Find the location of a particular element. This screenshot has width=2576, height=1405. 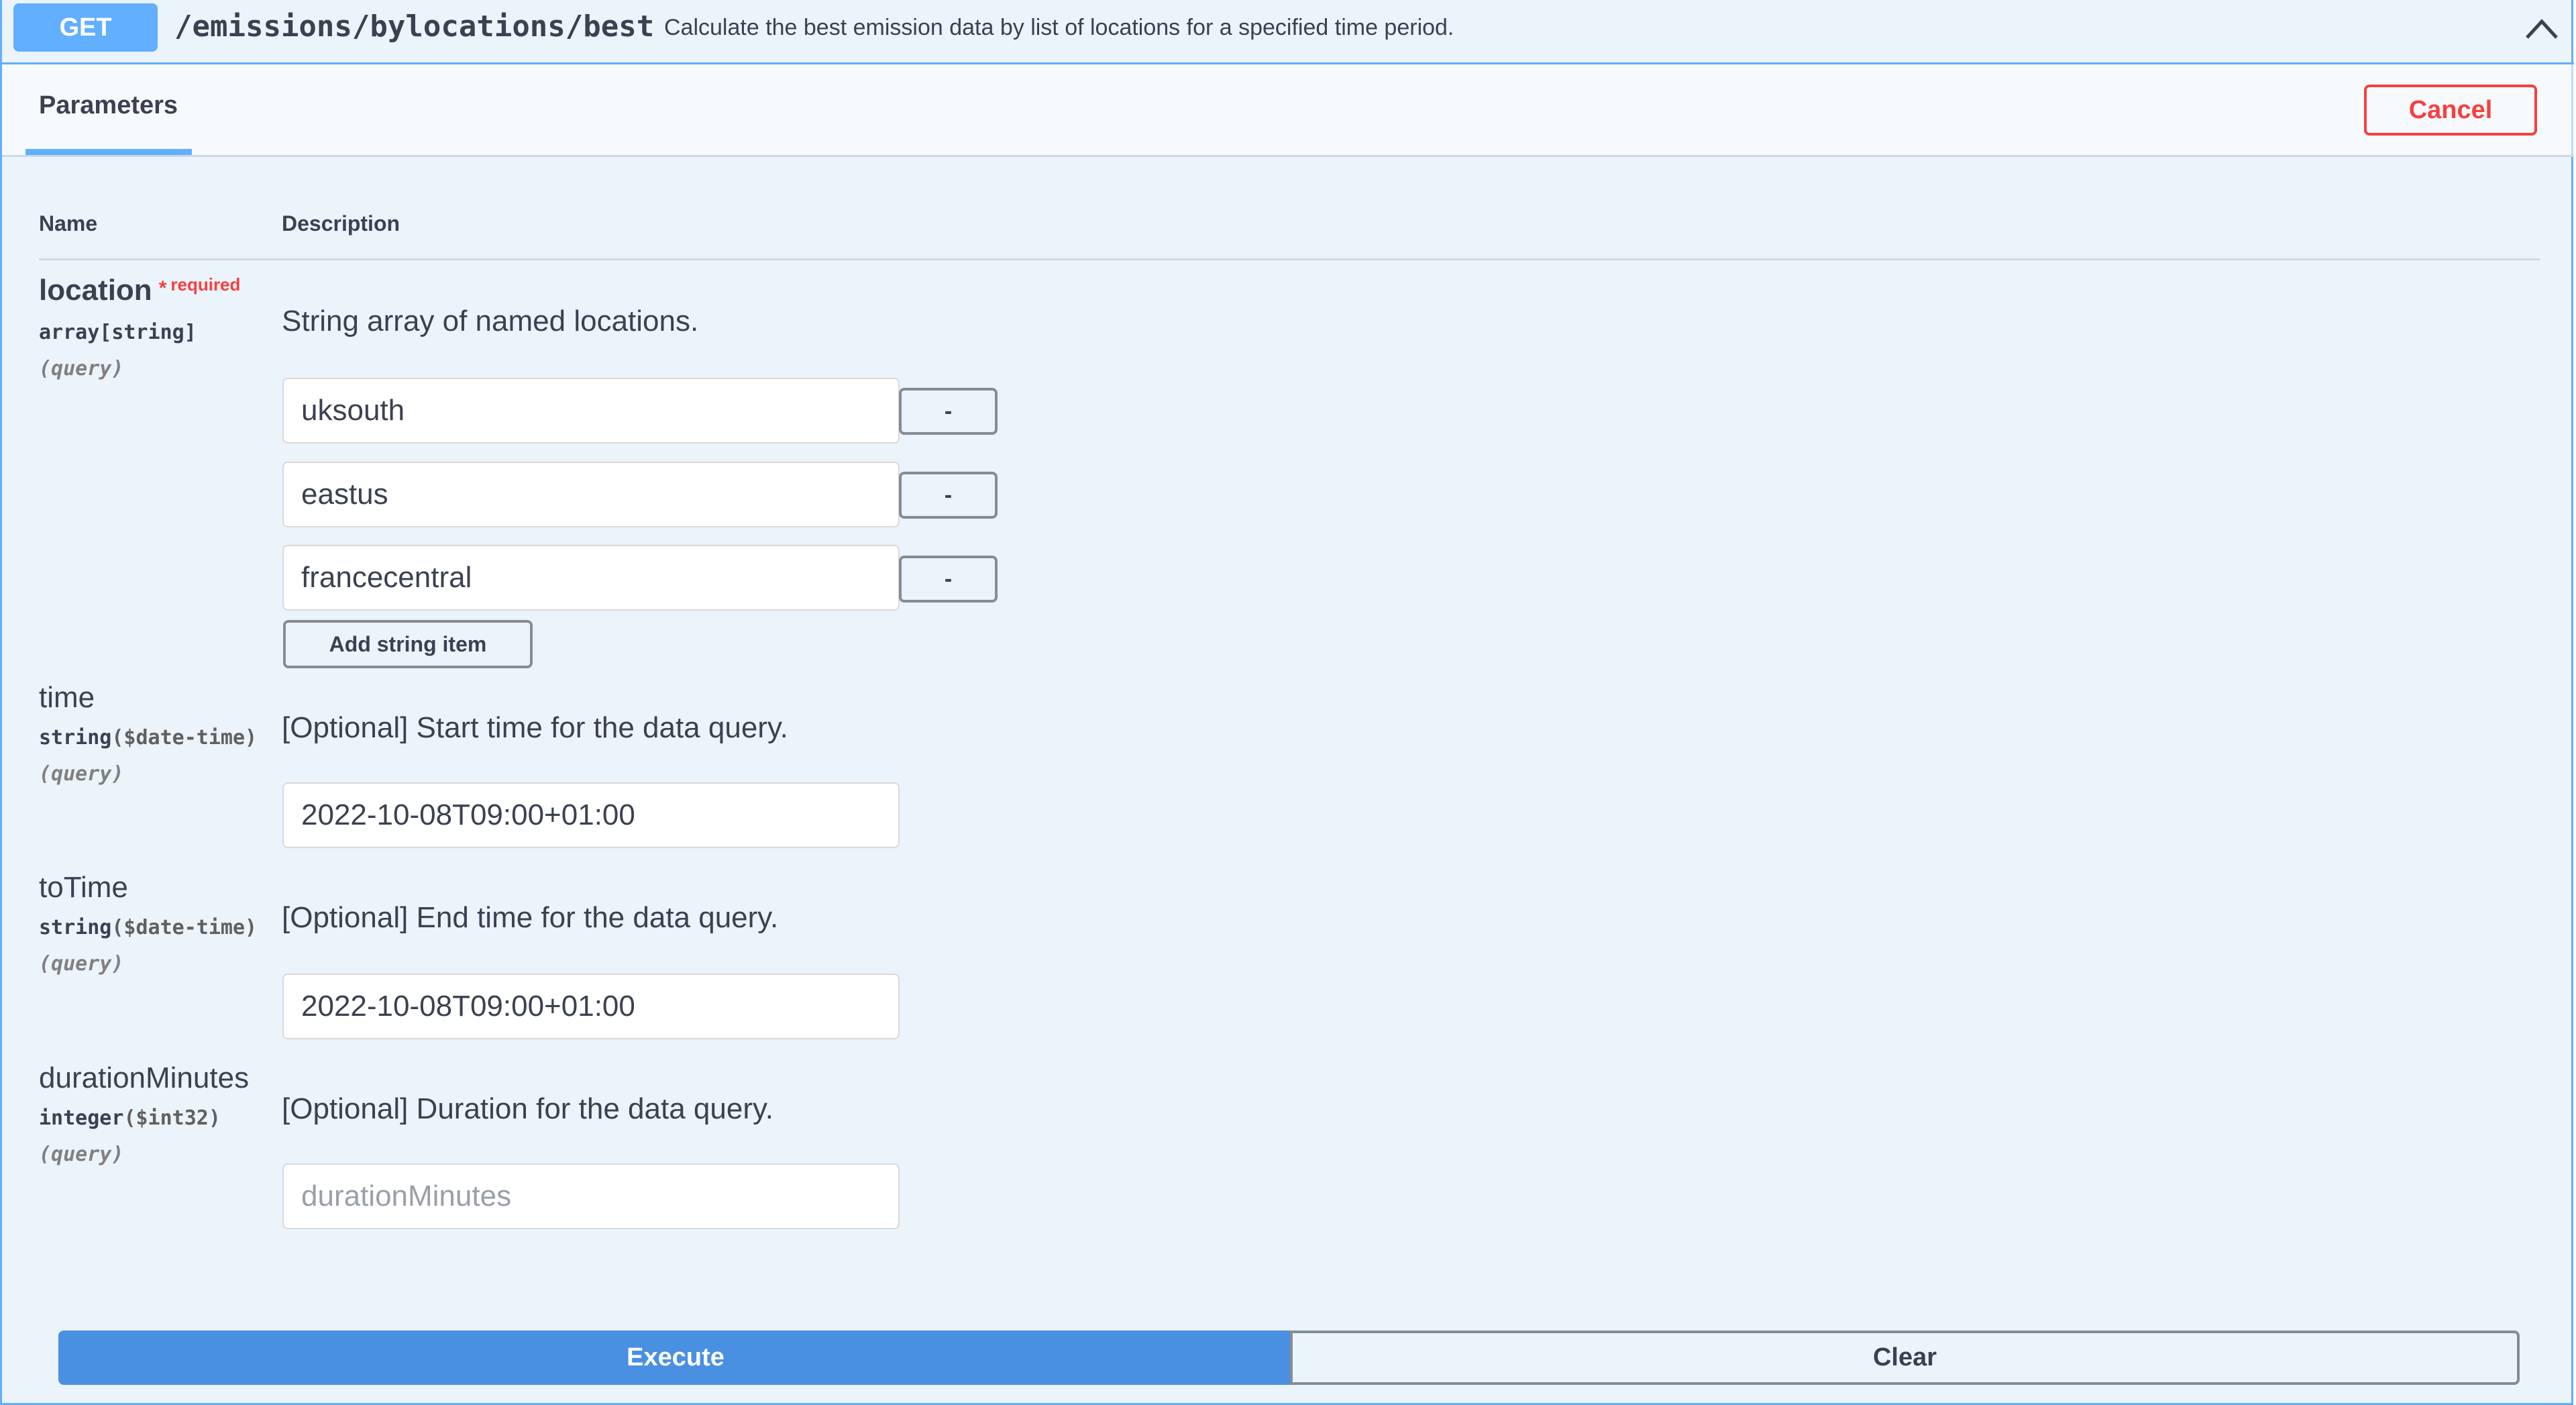

param-format-totime: ($date-time) is located at coordinates (184, 927).